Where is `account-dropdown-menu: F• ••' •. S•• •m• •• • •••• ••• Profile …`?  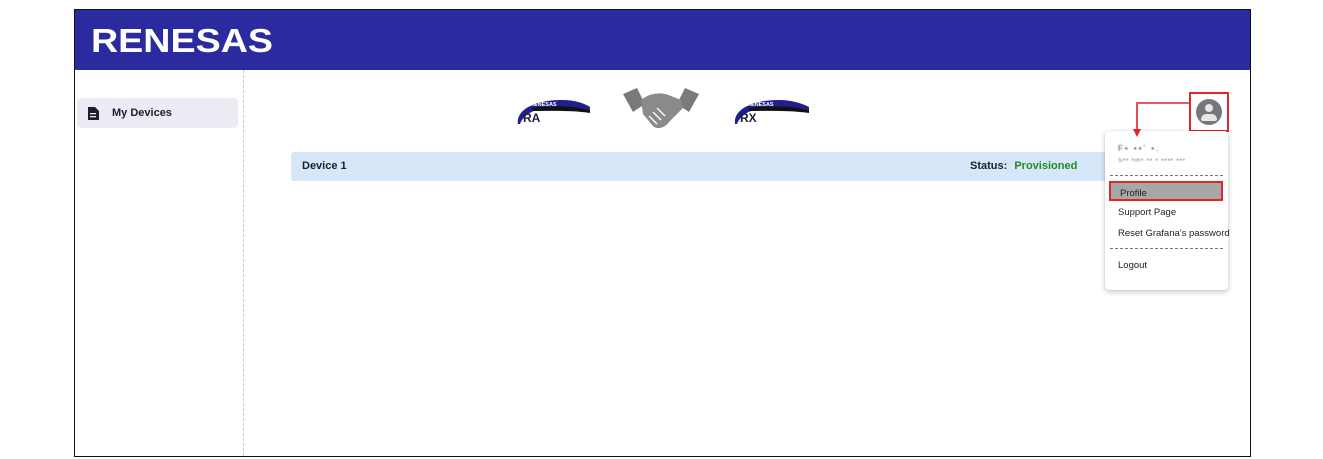
account-dropdown-menu: F• ••' •. S•• •m• •• • •••• ••• Profile … is located at coordinates (1167, 210).